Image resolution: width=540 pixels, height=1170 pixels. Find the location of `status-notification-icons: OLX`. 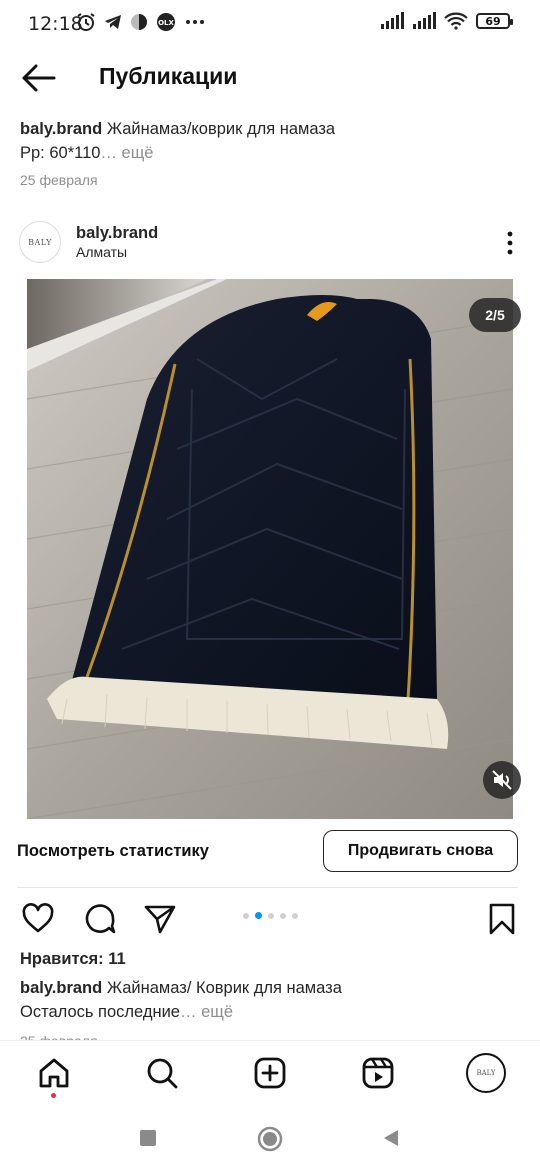

status-notification-icons: OLX is located at coordinates (141, 22).